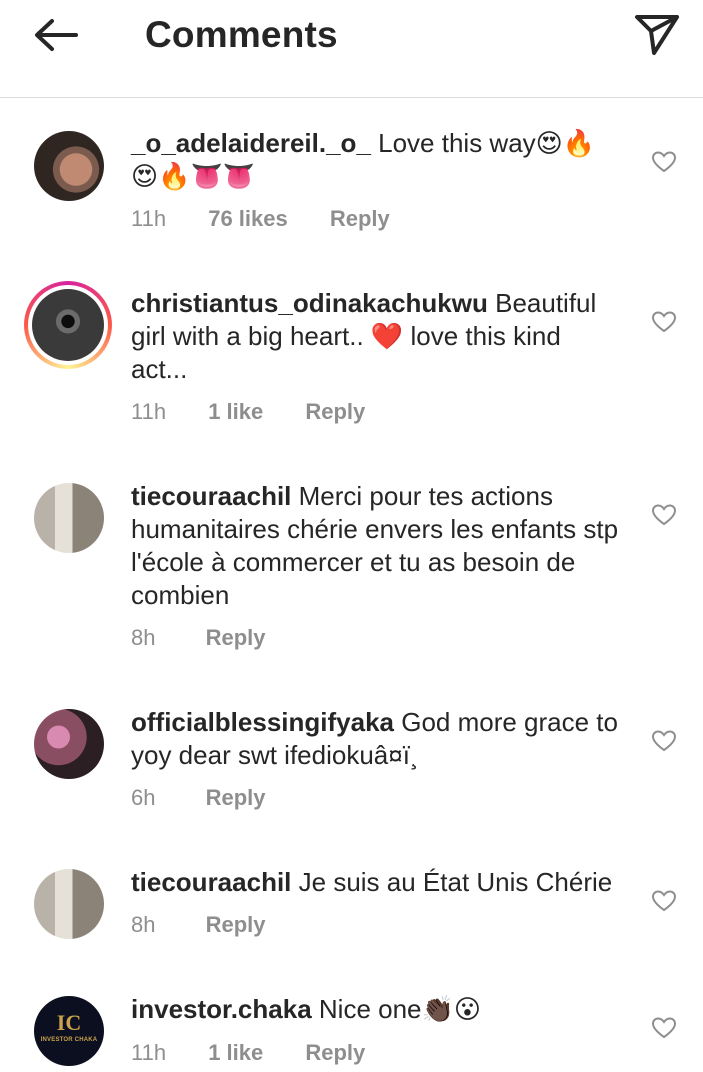  I want to click on back-arrow-icon, so click(56, 35).